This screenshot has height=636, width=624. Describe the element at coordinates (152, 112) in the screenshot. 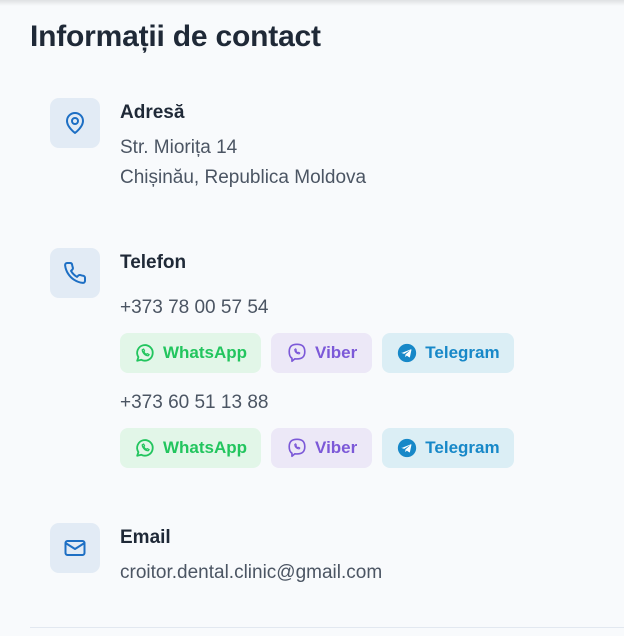

I see `address-label: Adresă` at that location.